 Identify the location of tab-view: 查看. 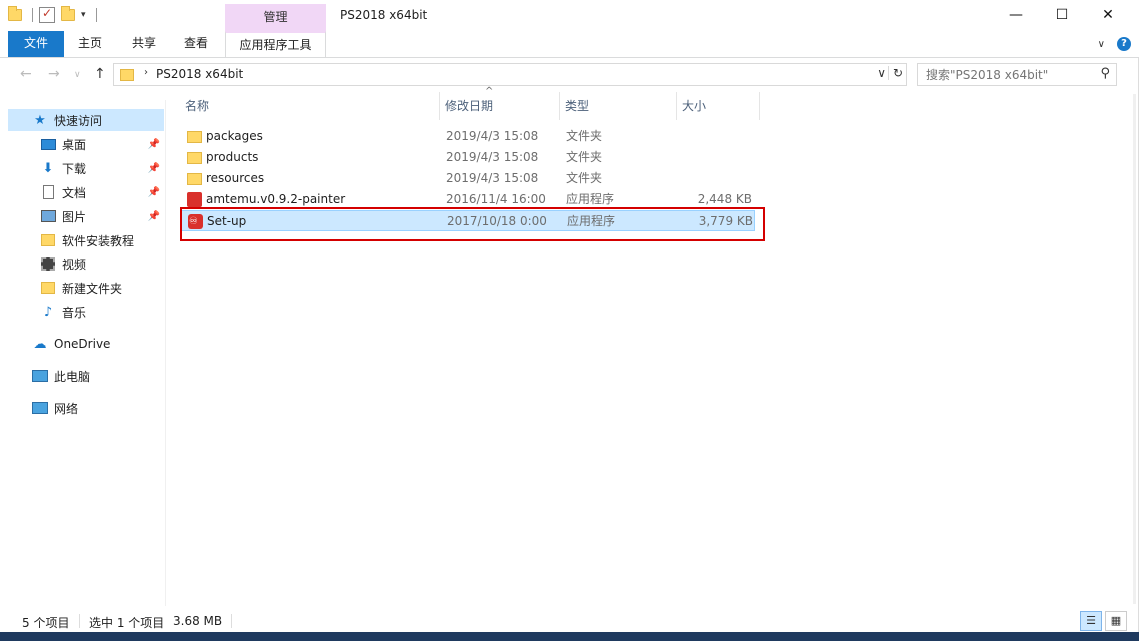
(196, 44).